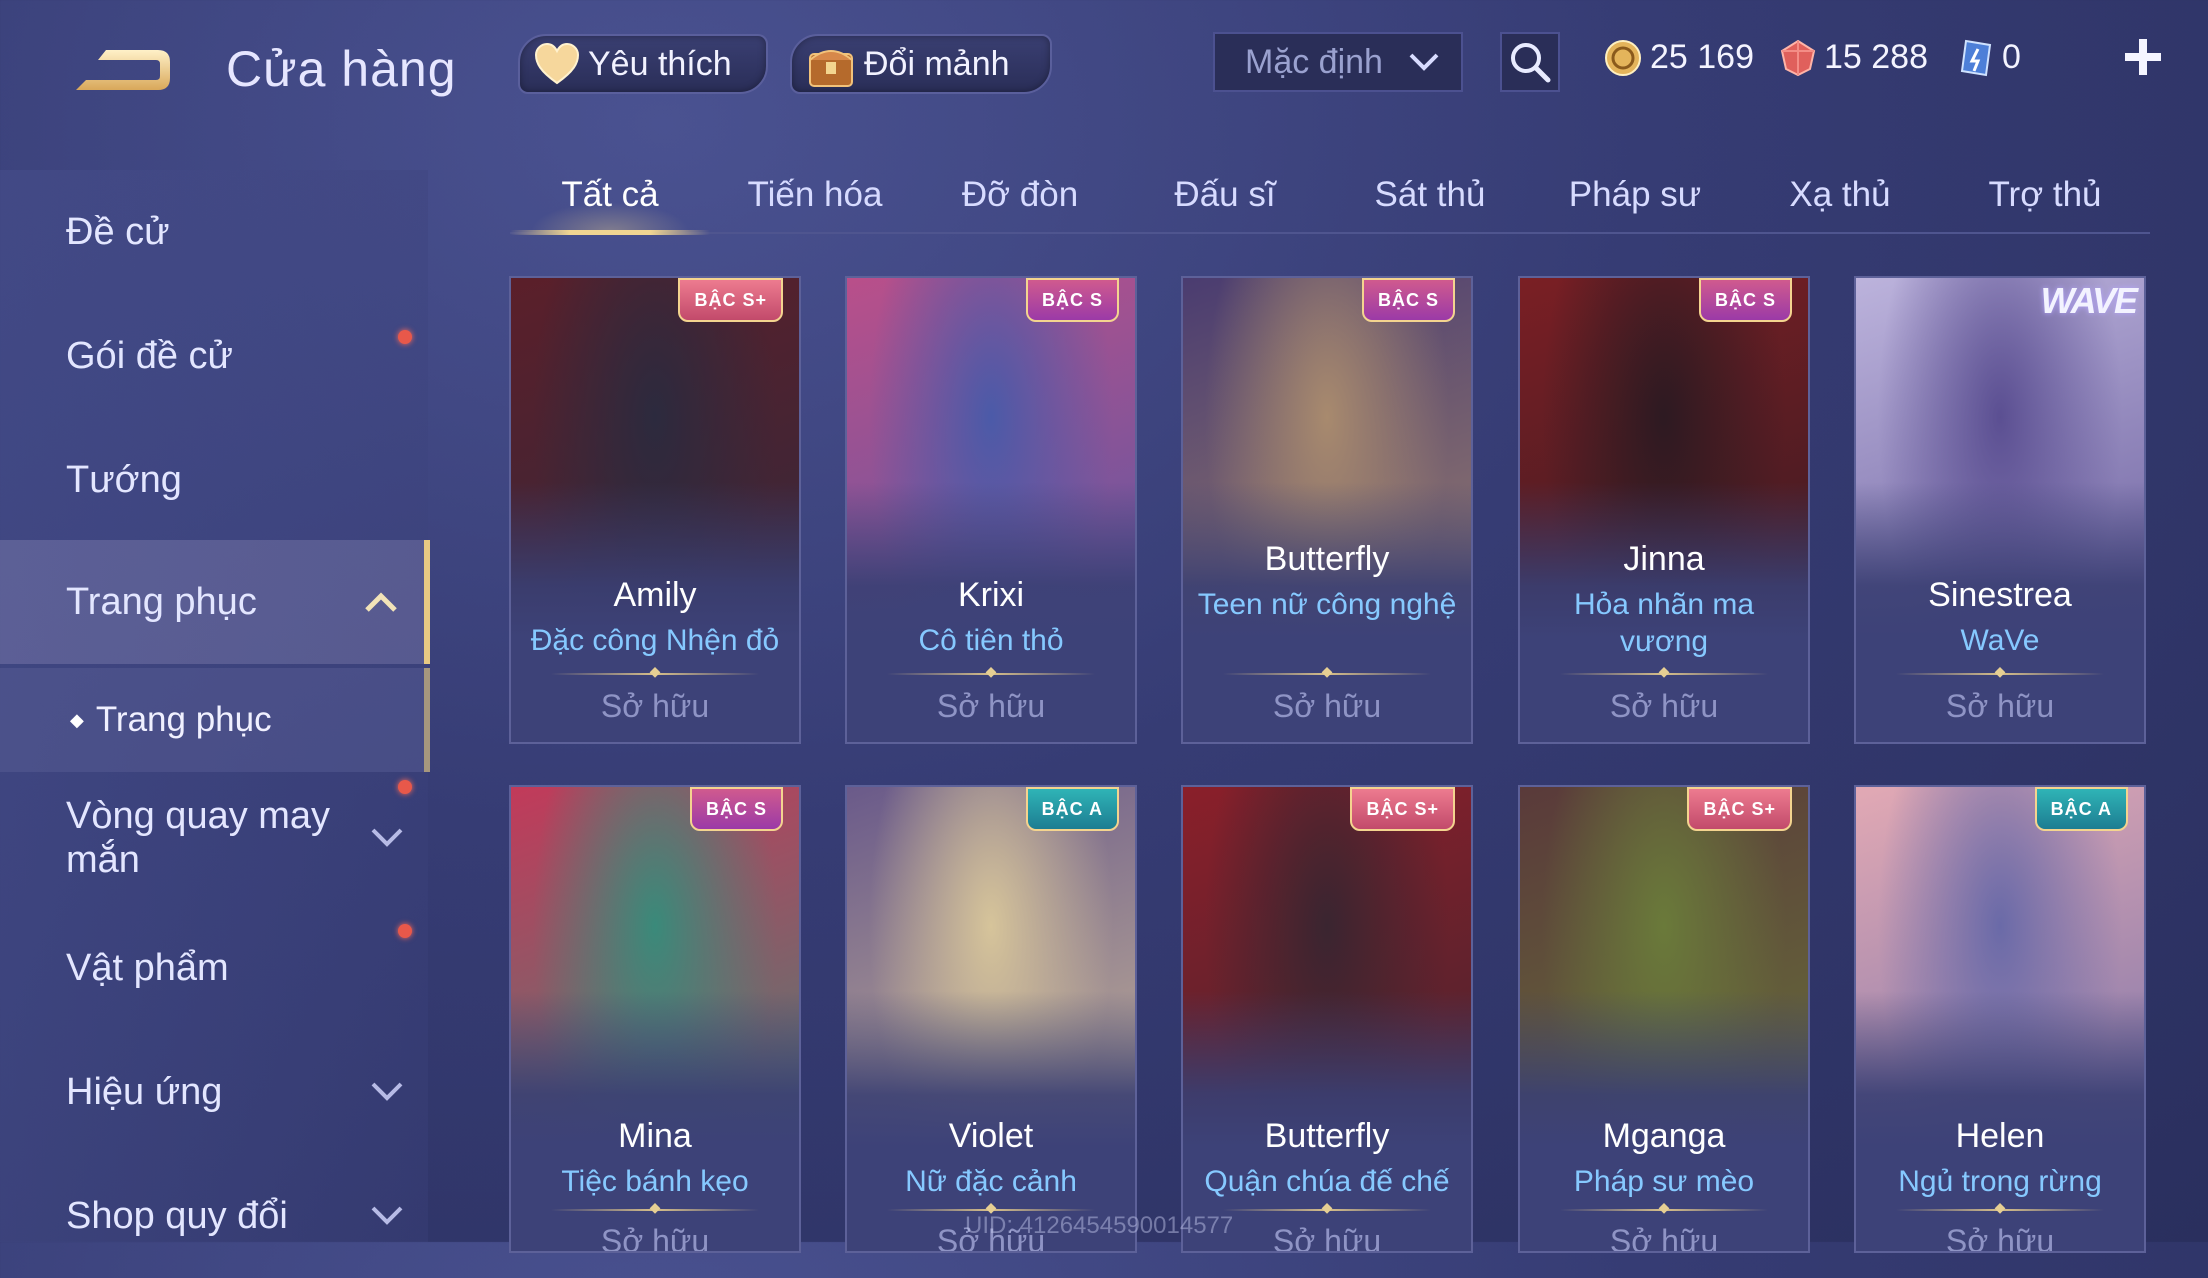 This screenshot has width=2208, height=1278. I want to click on sidebar-item-skins: Trang phục, so click(215, 602).